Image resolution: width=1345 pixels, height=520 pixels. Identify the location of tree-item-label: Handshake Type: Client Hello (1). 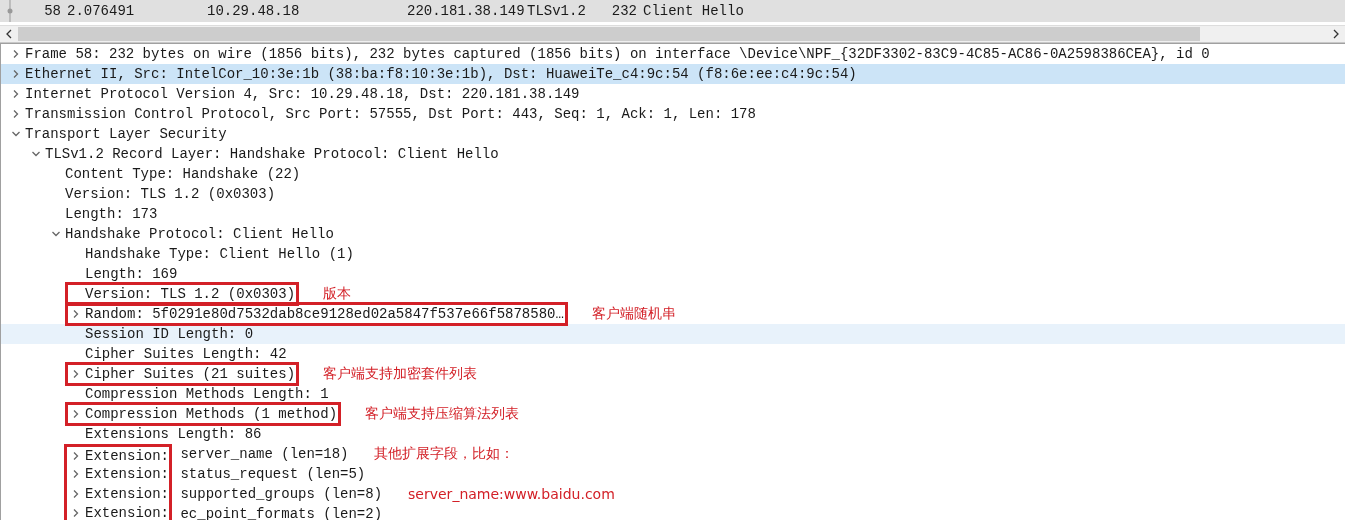
(219, 254).